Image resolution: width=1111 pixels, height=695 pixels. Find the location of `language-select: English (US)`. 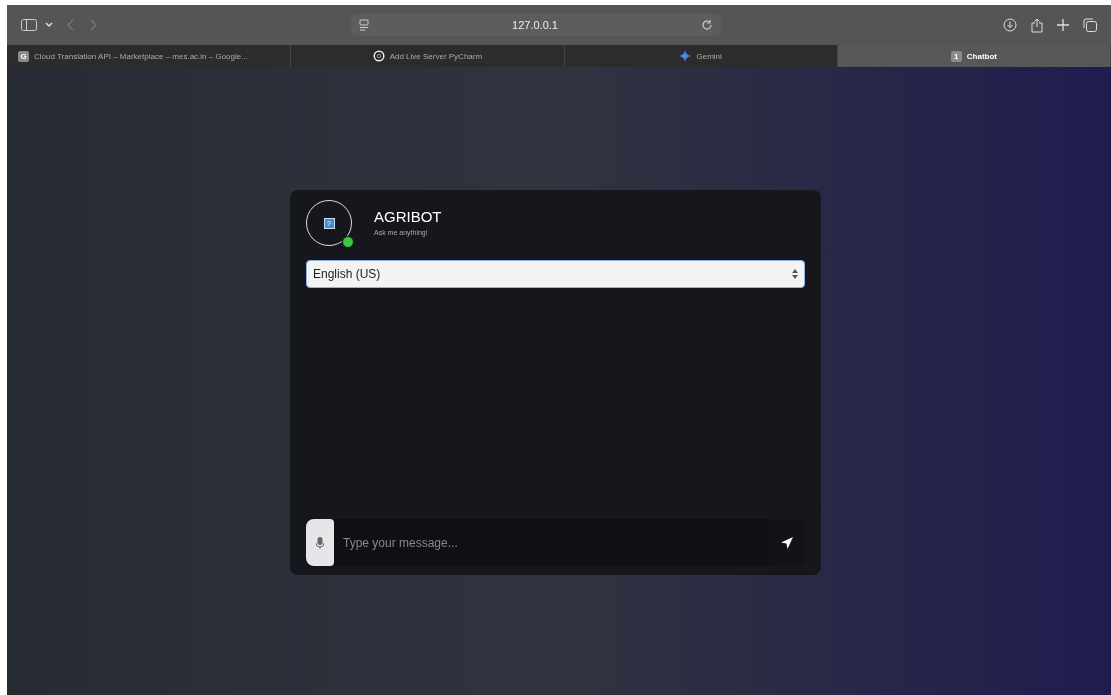

language-select: English (US) is located at coordinates (555, 274).